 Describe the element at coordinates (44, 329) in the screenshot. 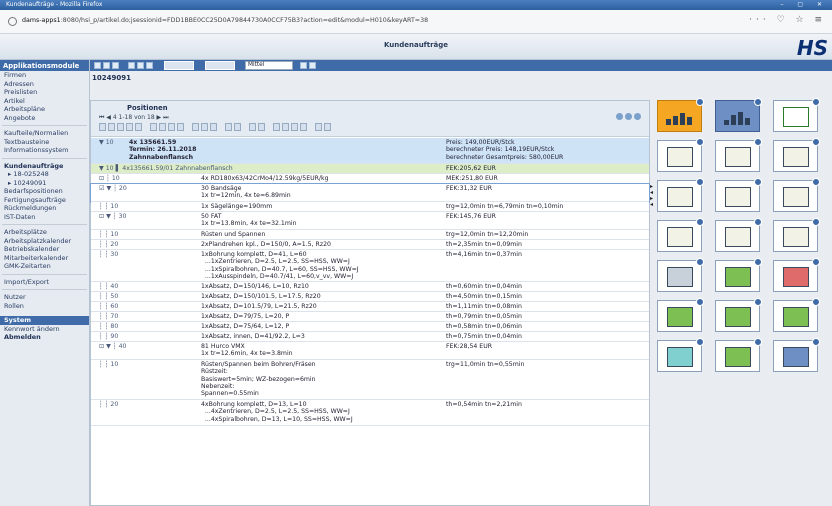

I see `sidebar-item: Kennwort ändern` at that location.